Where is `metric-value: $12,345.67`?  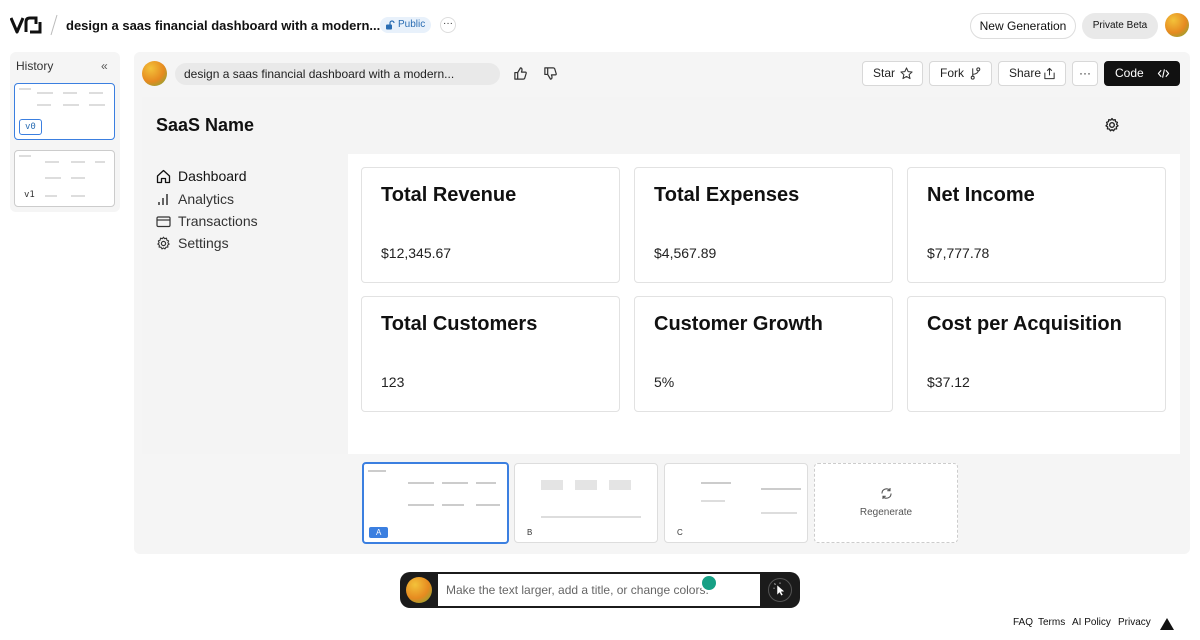
metric-value: $12,345.67 is located at coordinates (416, 253).